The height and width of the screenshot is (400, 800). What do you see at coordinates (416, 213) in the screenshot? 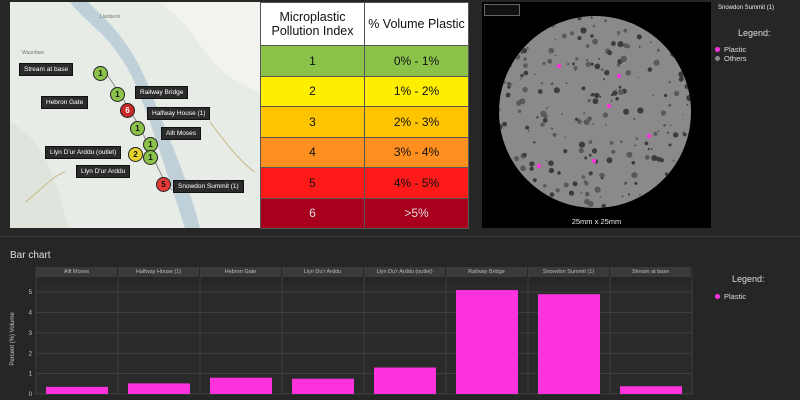
I see `index-range: >5%` at bounding box center [416, 213].